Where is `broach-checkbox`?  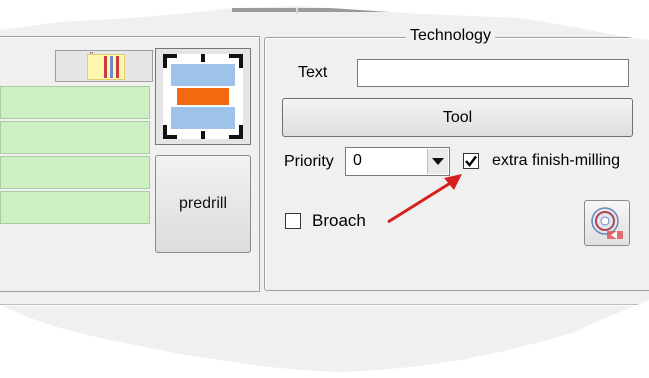 broach-checkbox is located at coordinates (293, 221).